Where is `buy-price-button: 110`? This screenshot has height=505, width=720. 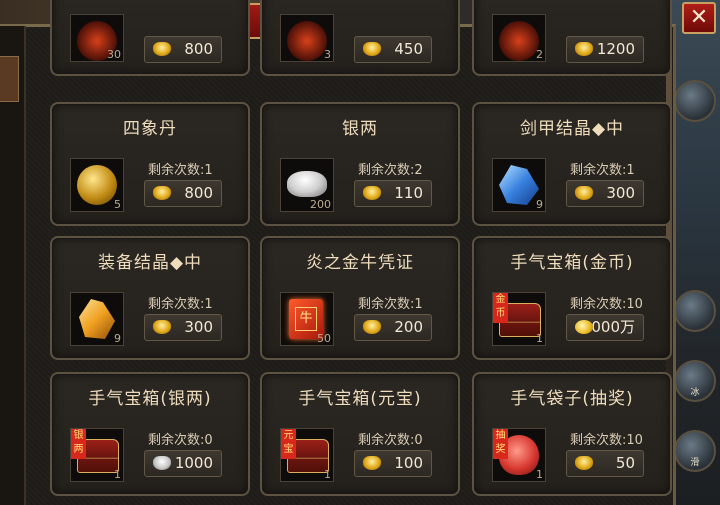 buy-price-button: 110 is located at coordinates (393, 193).